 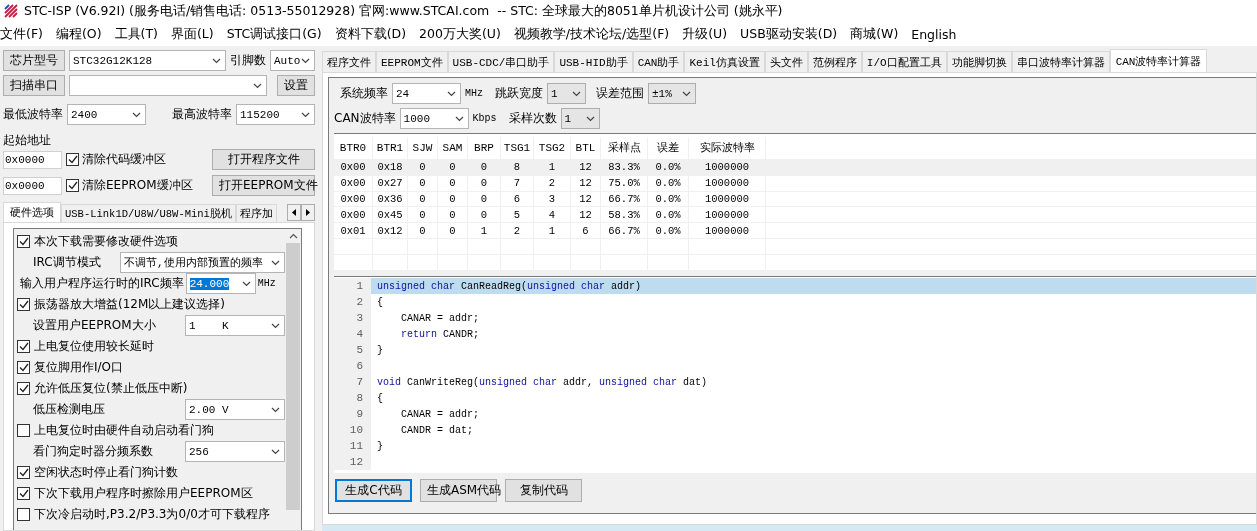 What do you see at coordinates (152, 514) in the screenshot?
I see `option-label: 下次冷启动时,P3.2/P3.3为0/0才可下载程序` at bounding box center [152, 514].